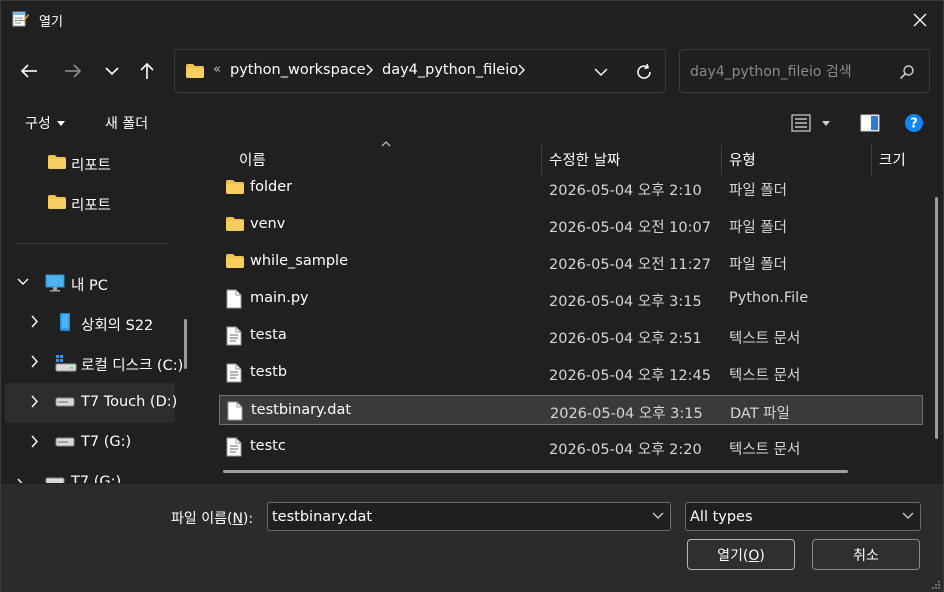  I want to click on arrow-left-icon, so click(28, 71).